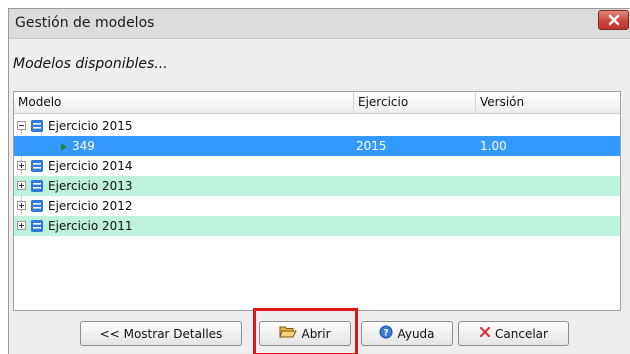  What do you see at coordinates (317, 166) in the screenshot?
I see `tree-row: Ejercicio 2014` at bounding box center [317, 166].